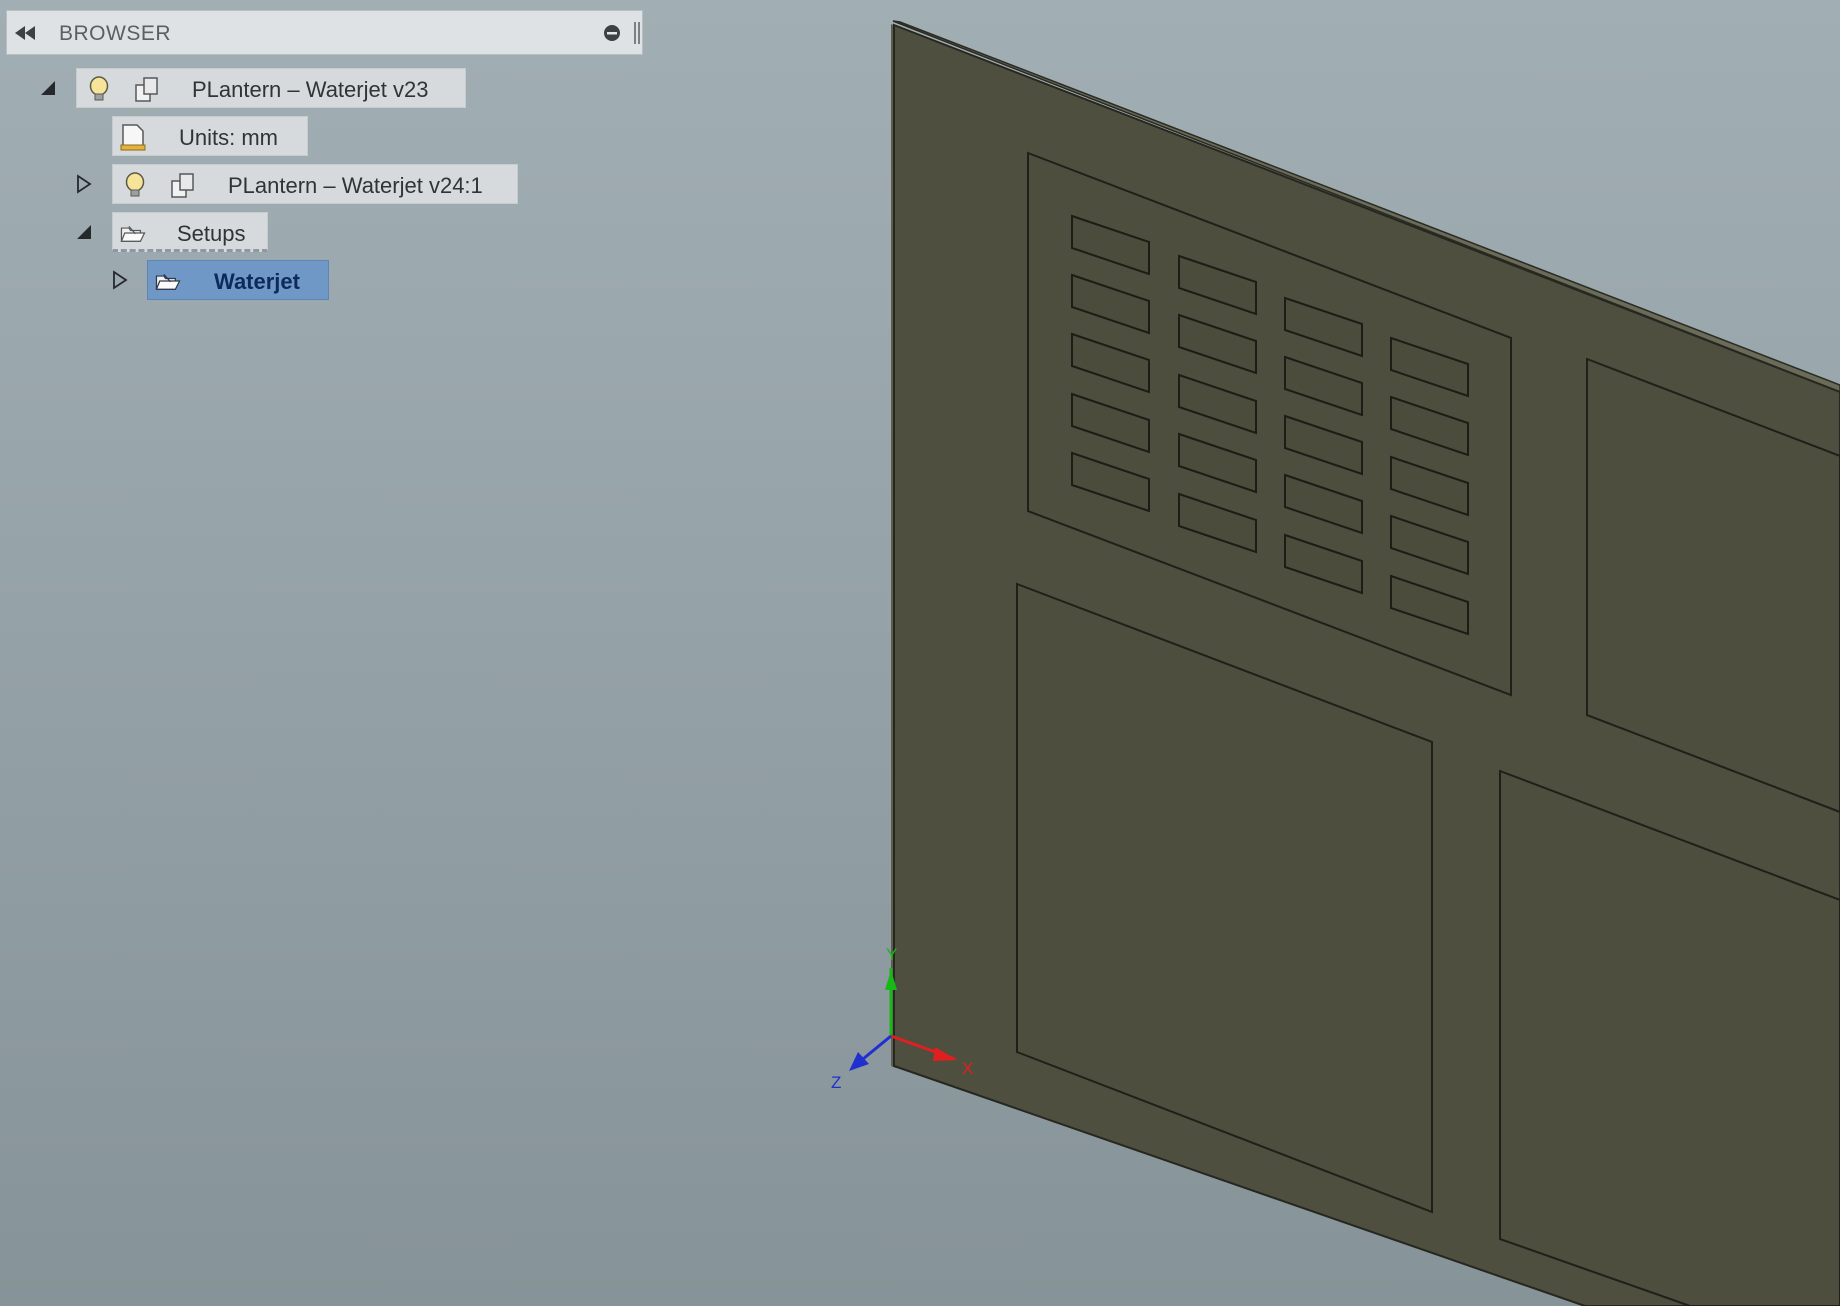 This screenshot has width=1840, height=1306. I want to click on minimize-panel-icon, so click(612, 33).